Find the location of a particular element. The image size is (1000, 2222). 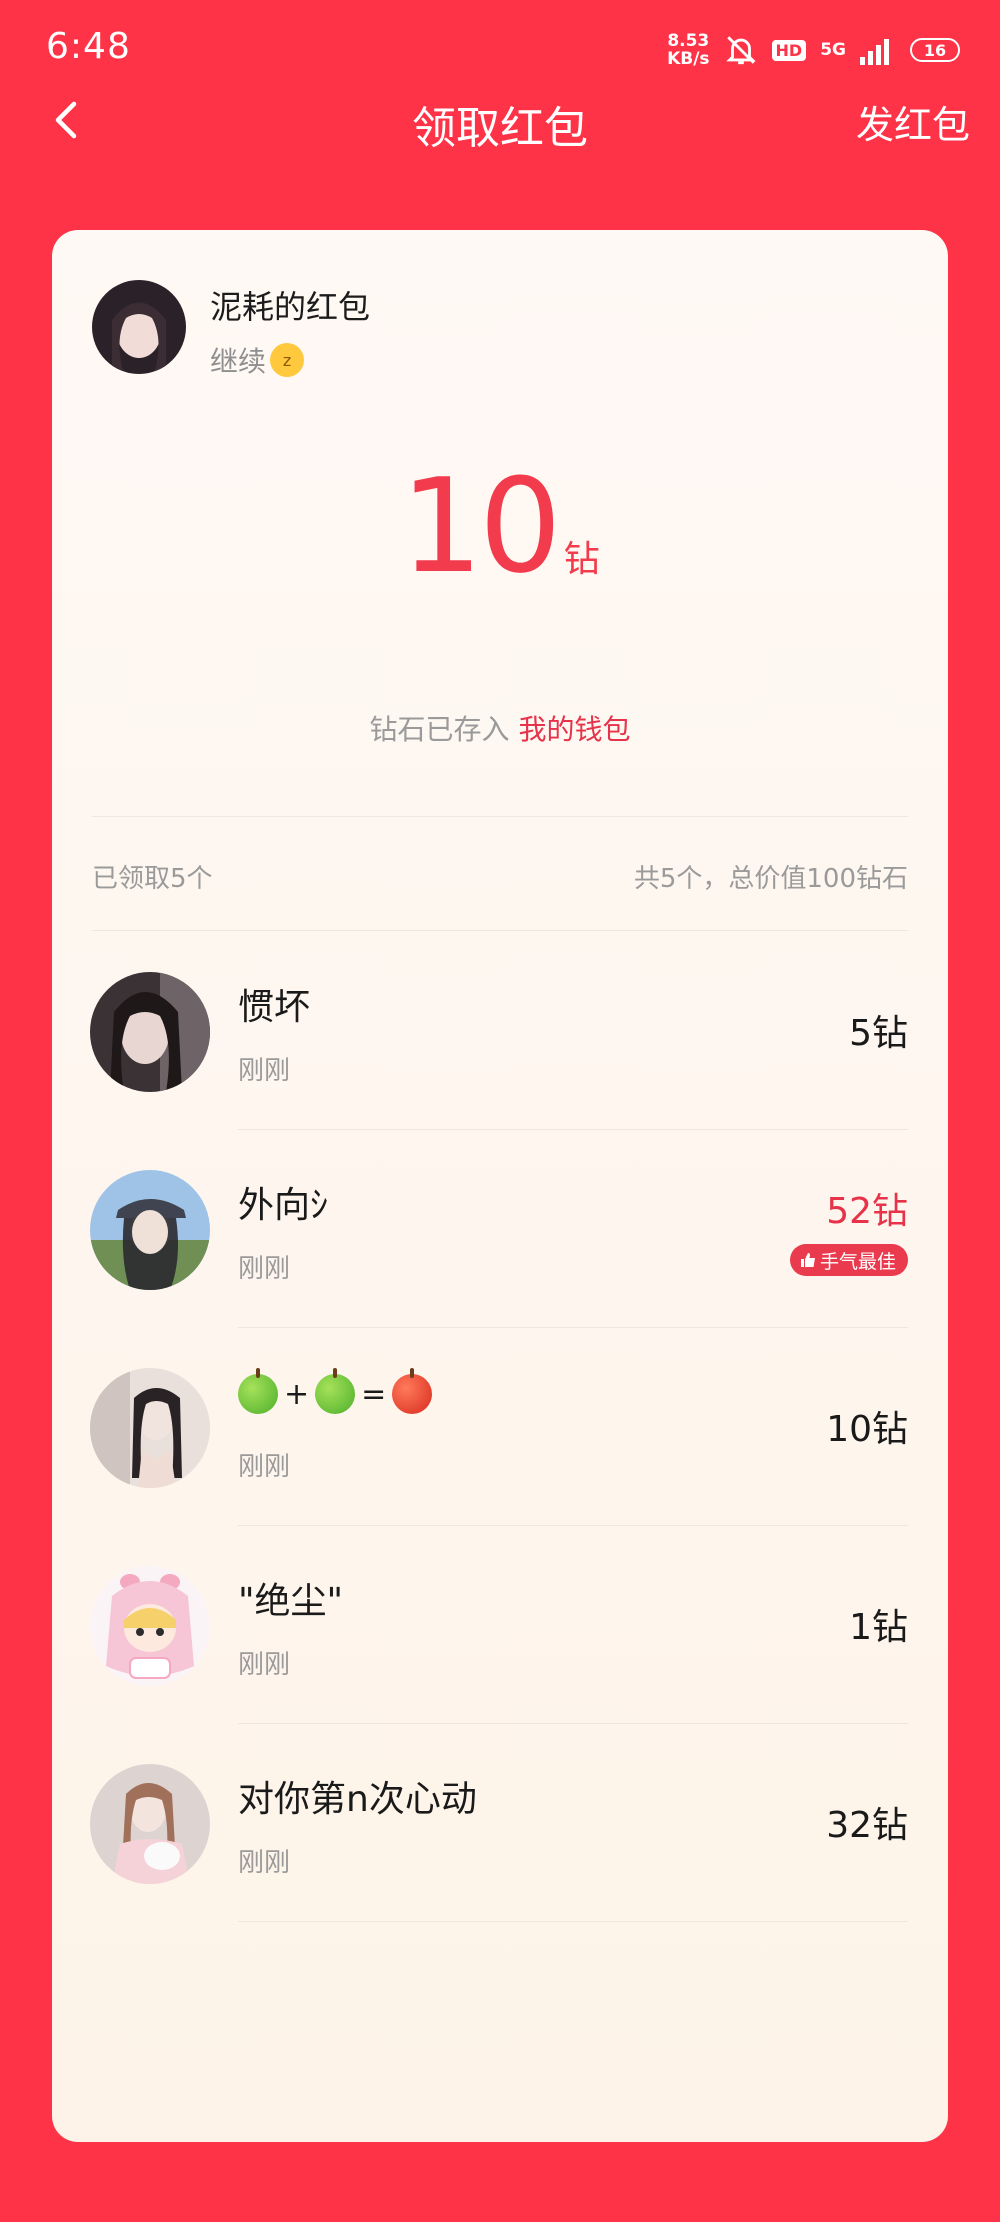

claim-row: + = 刚刚 10钻 is located at coordinates (500, 1427).